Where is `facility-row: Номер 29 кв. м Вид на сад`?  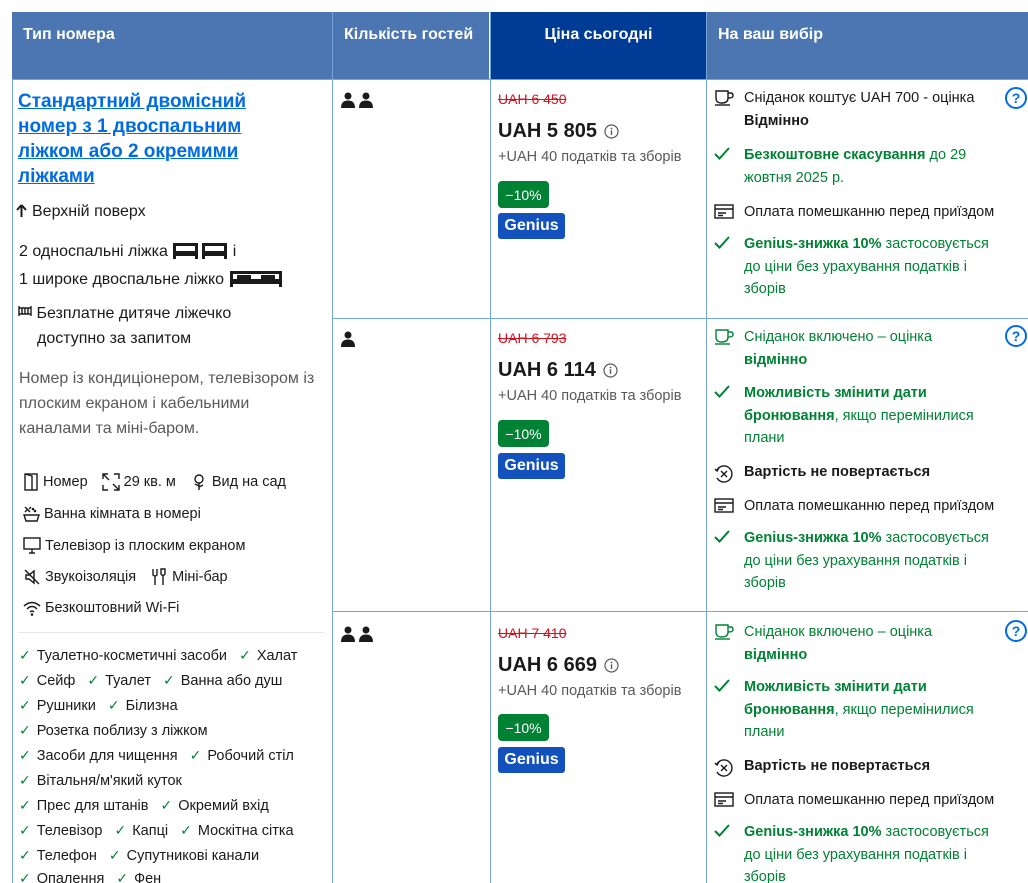
facility-row: Номер 29 кв. м Вид на сад is located at coordinates (154, 482).